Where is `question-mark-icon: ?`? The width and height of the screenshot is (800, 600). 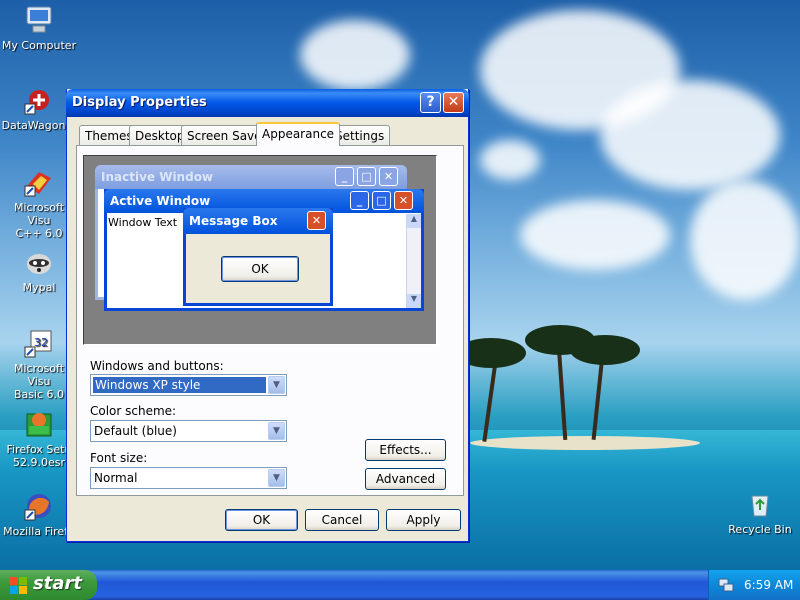
question-mark-icon: ? is located at coordinates (430, 102).